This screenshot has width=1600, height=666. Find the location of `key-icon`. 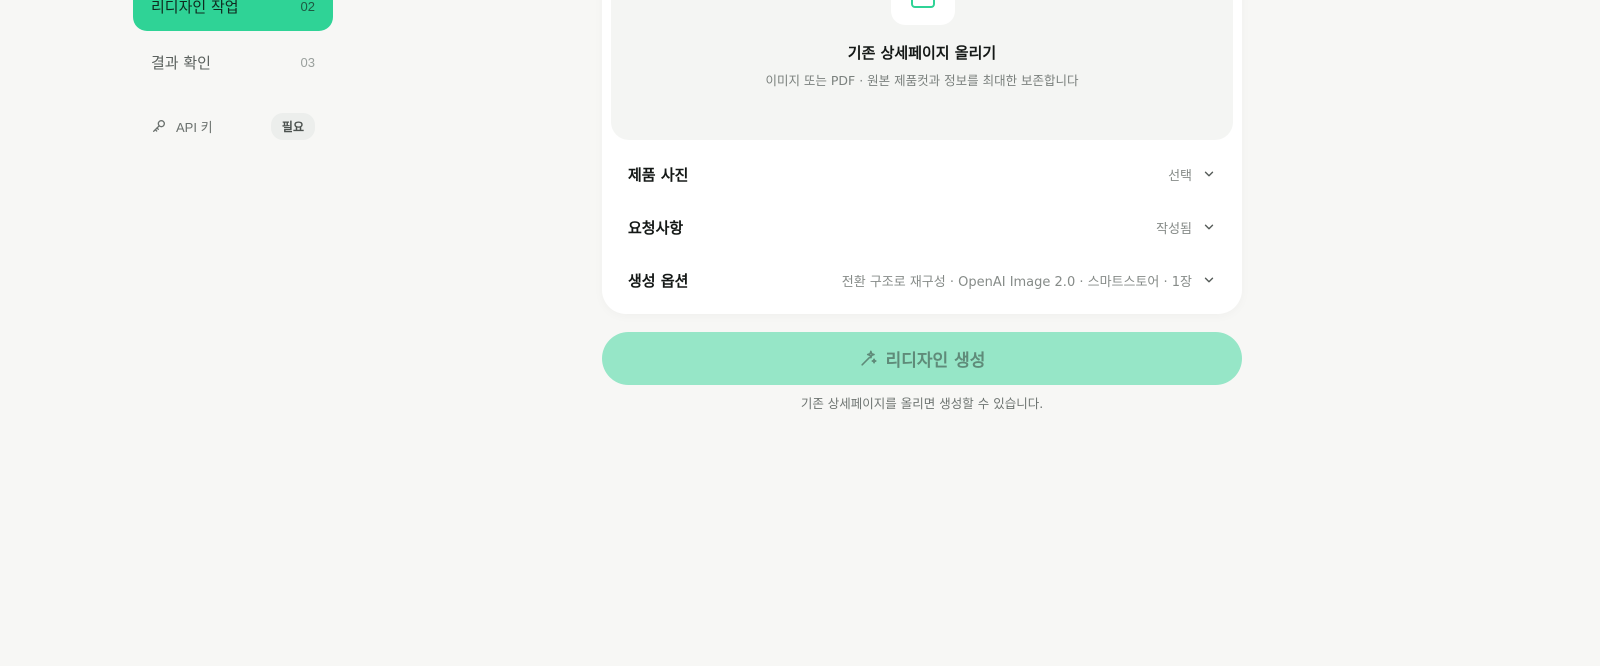

key-icon is located at coordinates (159, 126).